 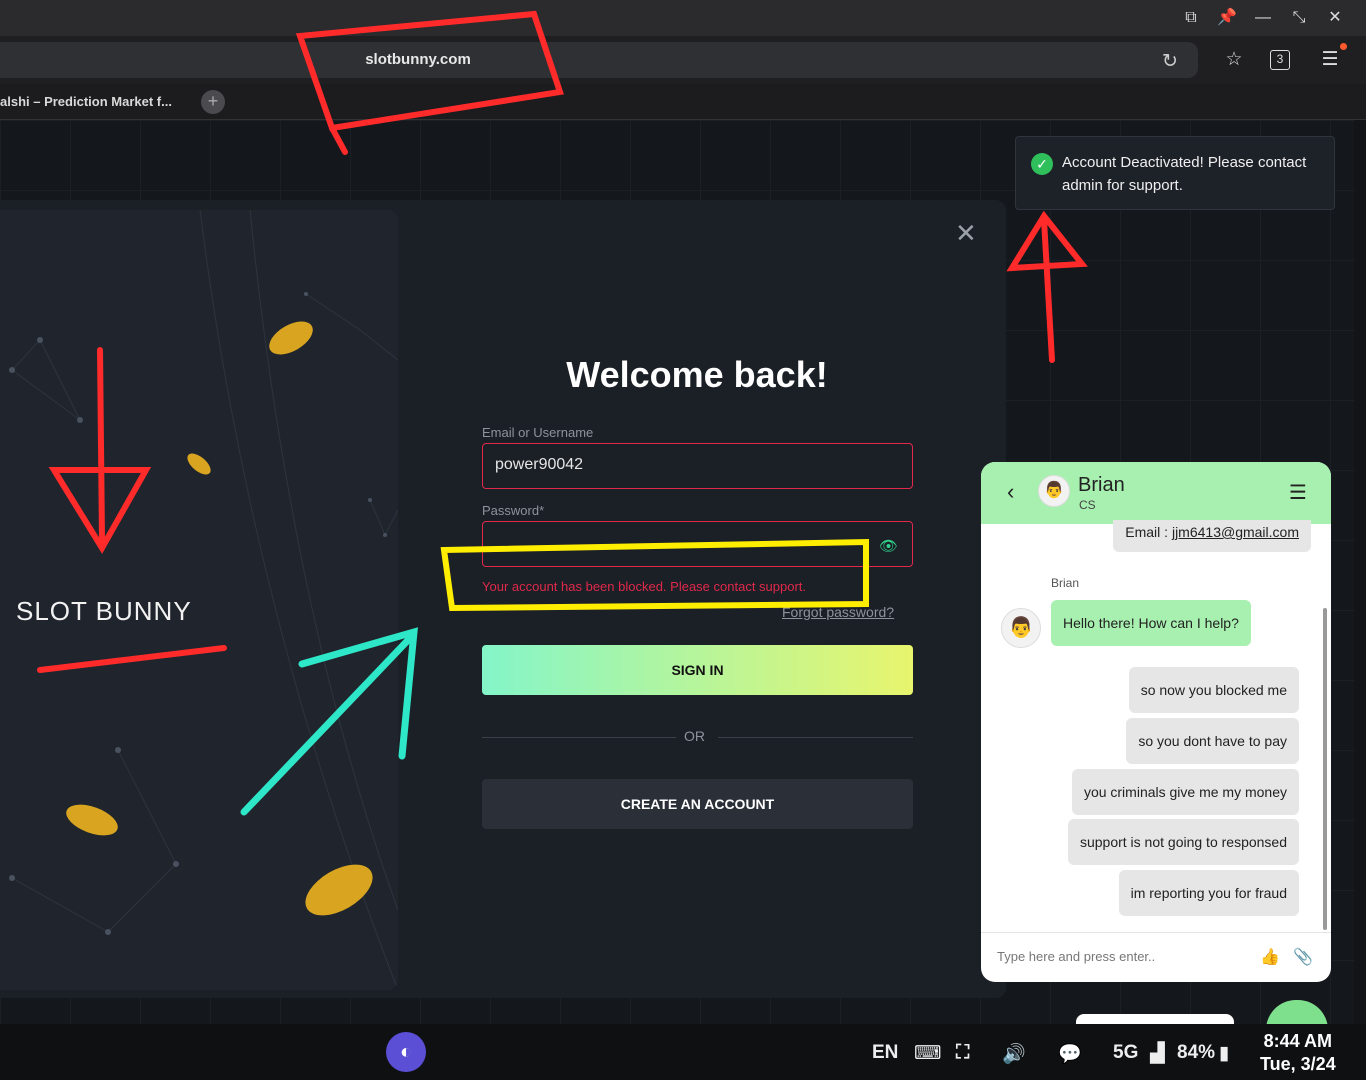 I want to click on chevron-left-icon: ‹, so click(x=1010, y=492).